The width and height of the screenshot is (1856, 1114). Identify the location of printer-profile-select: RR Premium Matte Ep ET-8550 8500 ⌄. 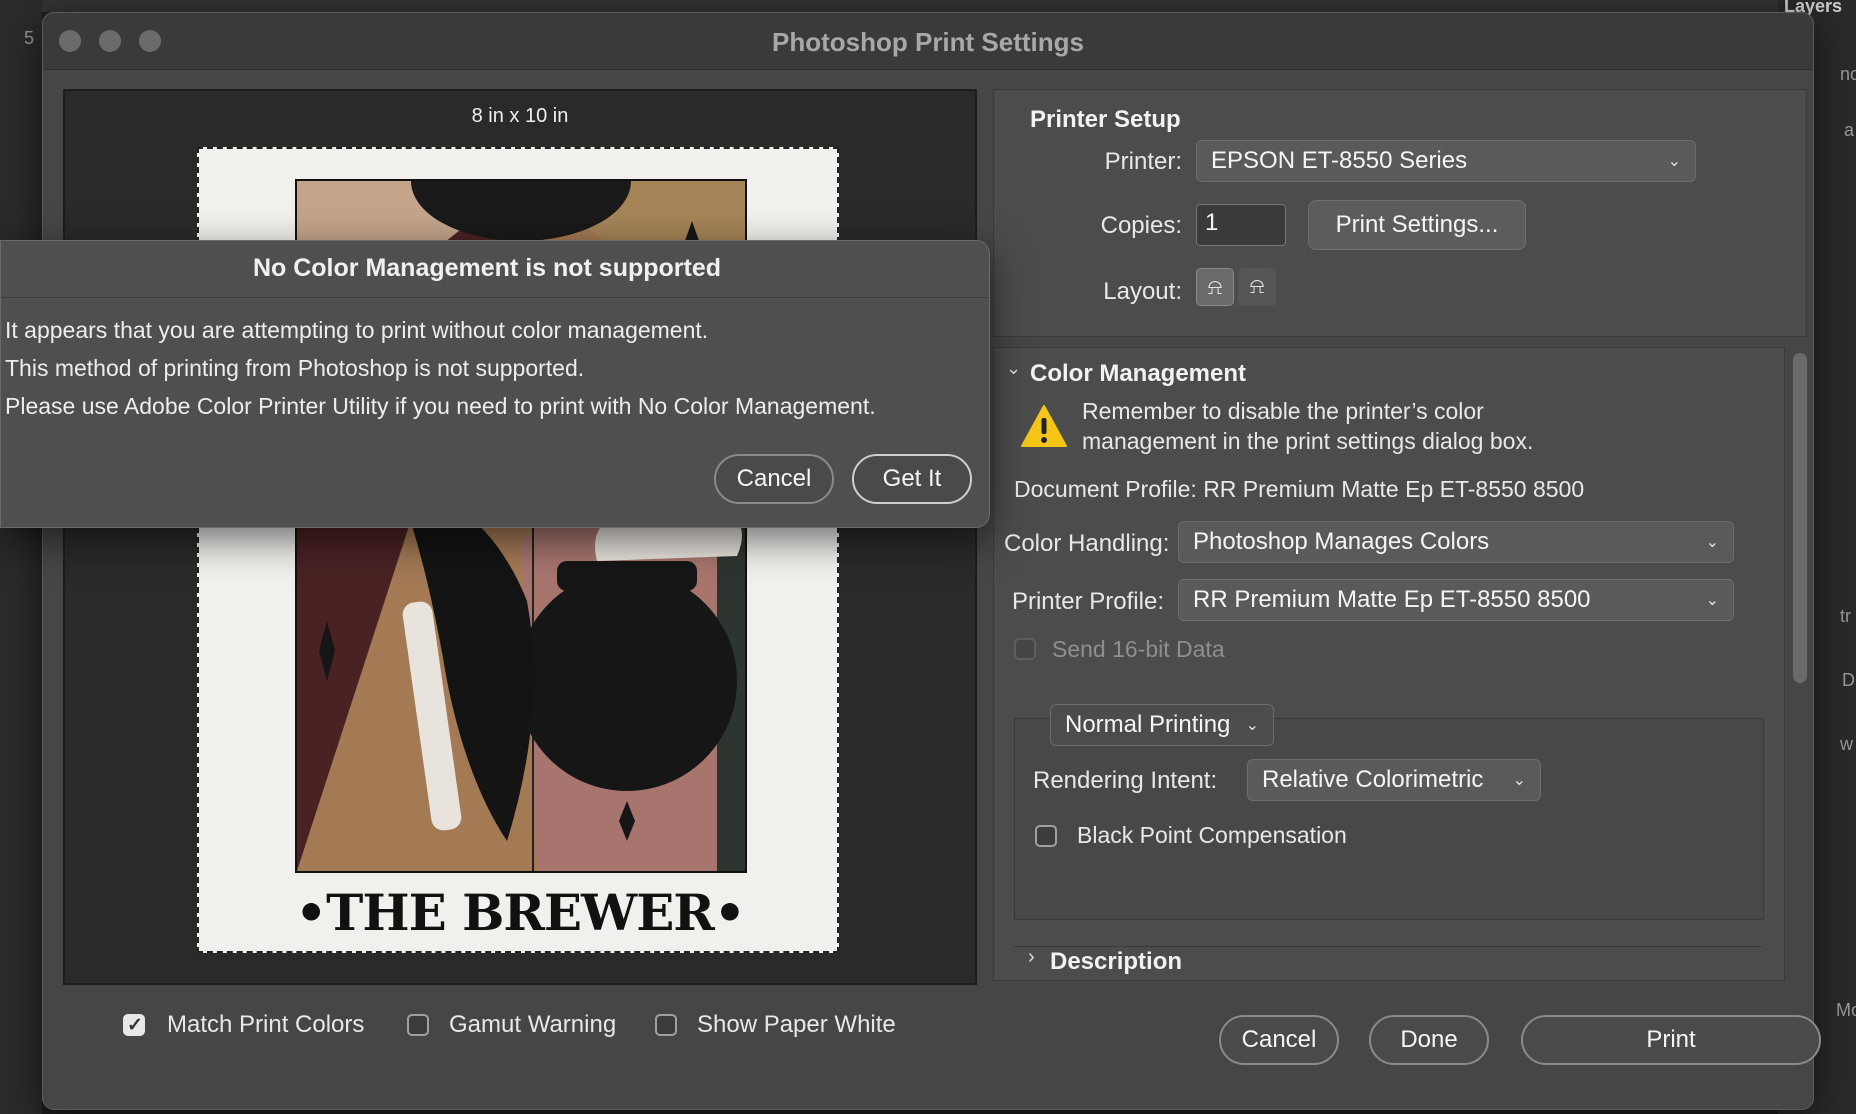
(1456, 600).